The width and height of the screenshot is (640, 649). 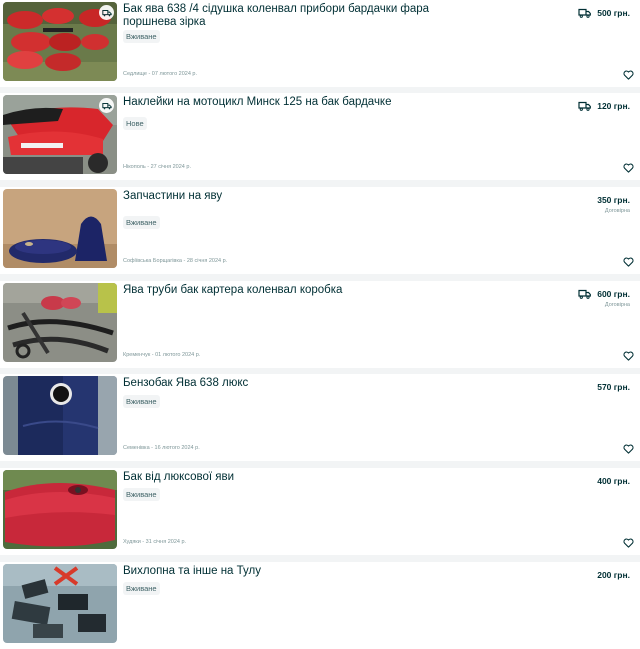 I want to click on listing-price: 120 грн., so click(x=613, y=106).